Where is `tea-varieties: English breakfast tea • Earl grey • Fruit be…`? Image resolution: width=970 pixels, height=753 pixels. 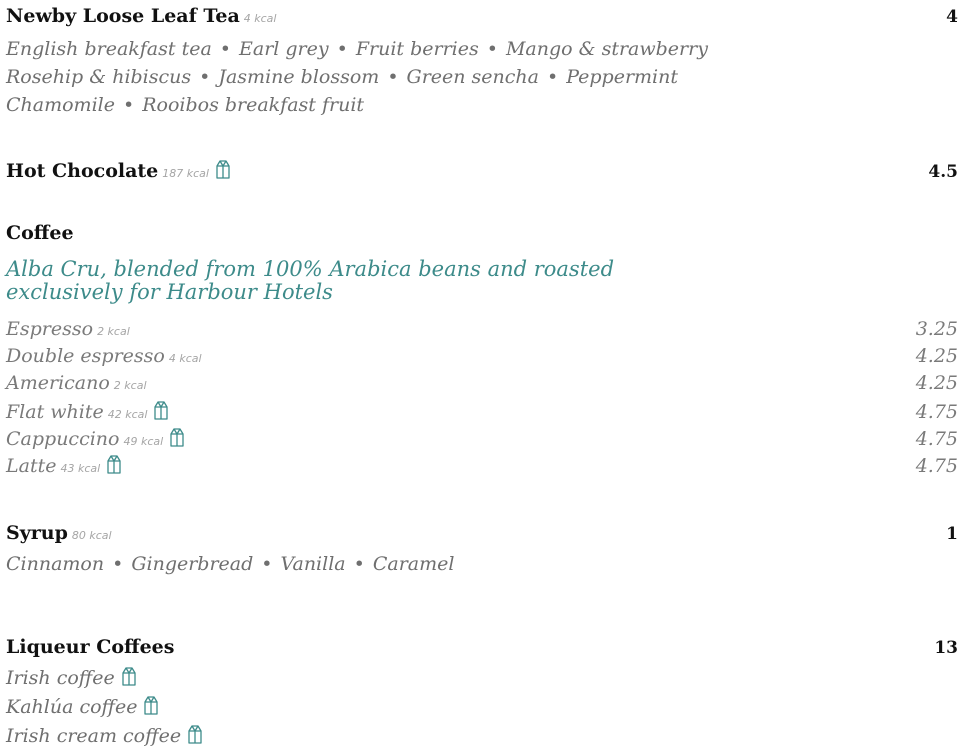 tea-varieties: English breakfast tea • Earl grey • Fruit be… is located at coordinates (357, 77).